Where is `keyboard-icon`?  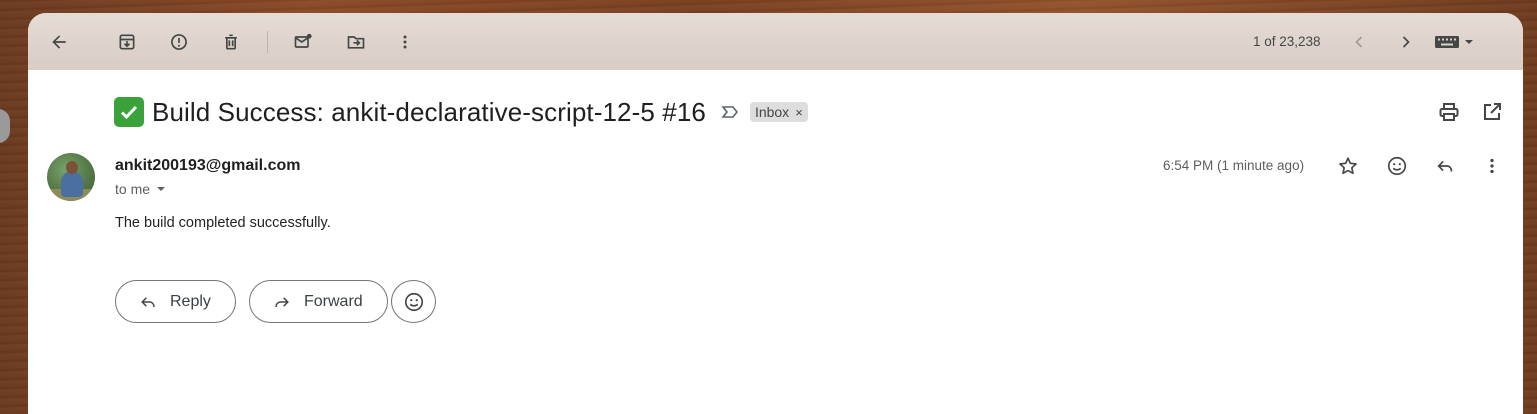 keyboard-icon is located at coordinates (1447, 42).